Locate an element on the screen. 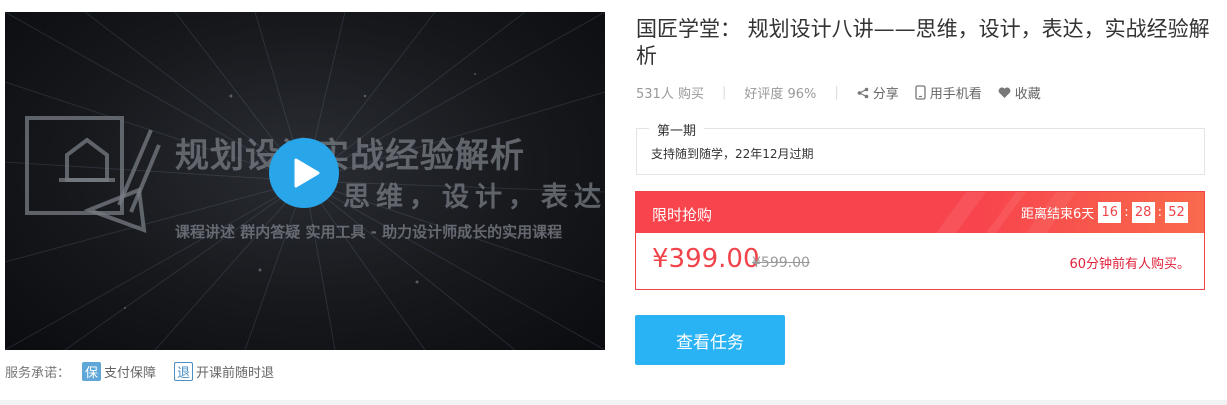 The image size is (1227, 405). course-stats: 531人 购买 | 好评度 96% | 分享 用手机看 收藏 is located at coordinates (846, 92).